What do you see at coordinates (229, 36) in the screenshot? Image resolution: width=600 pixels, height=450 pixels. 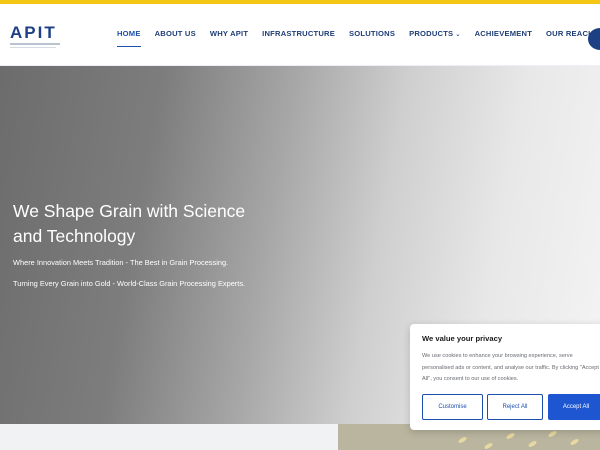 I see `nav-item-why-apit: WHY APIT` at bounding box center [229, 36].